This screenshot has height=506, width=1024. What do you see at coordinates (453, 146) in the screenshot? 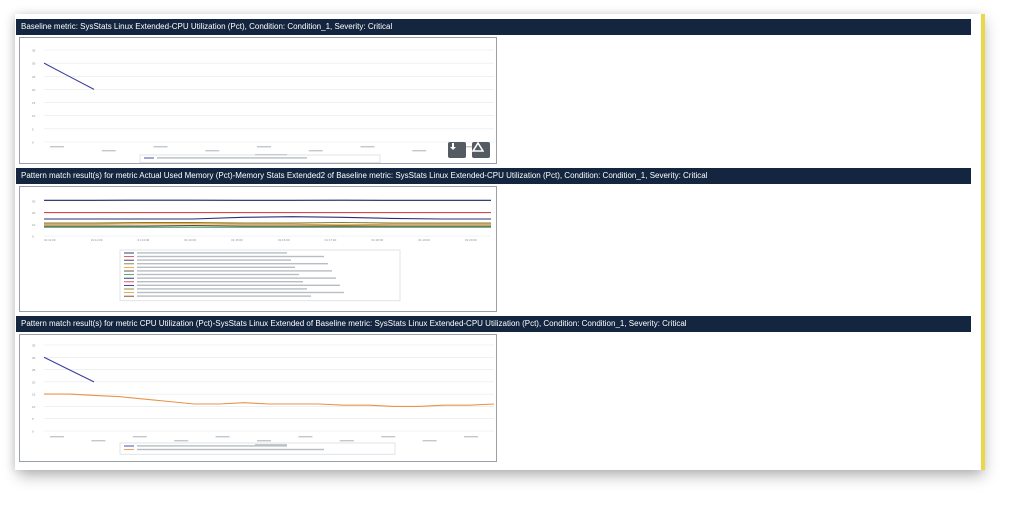
I see `download-icon` at bounding box center [453, 146].